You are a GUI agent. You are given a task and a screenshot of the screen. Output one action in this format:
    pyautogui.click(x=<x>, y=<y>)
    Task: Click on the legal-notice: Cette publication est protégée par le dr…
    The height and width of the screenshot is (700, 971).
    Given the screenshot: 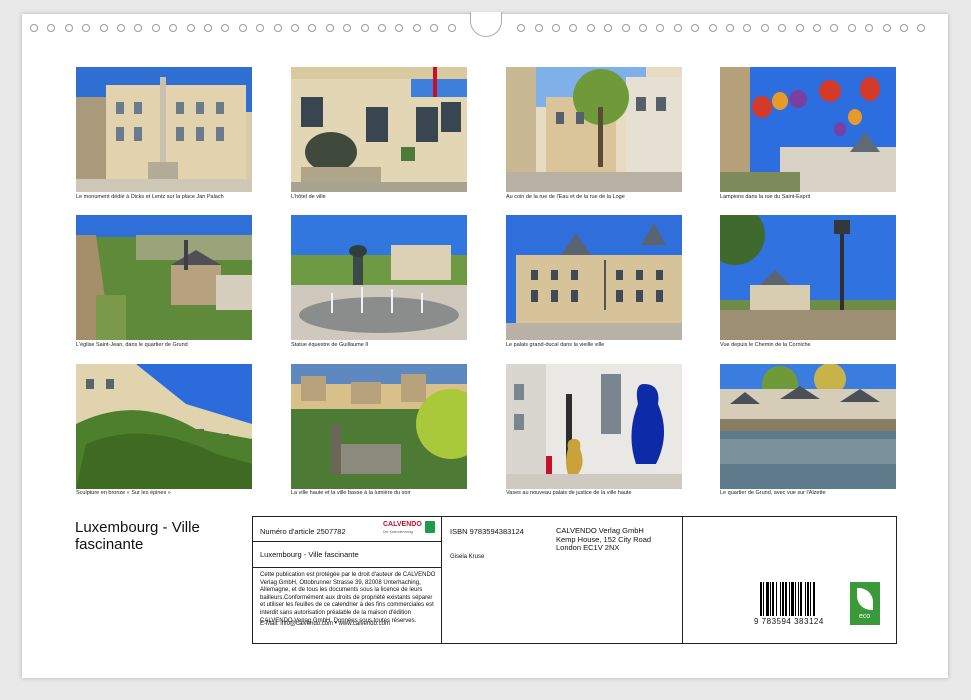 What is the action you would take?
    pyautogui.click(x=348, y=598)
    